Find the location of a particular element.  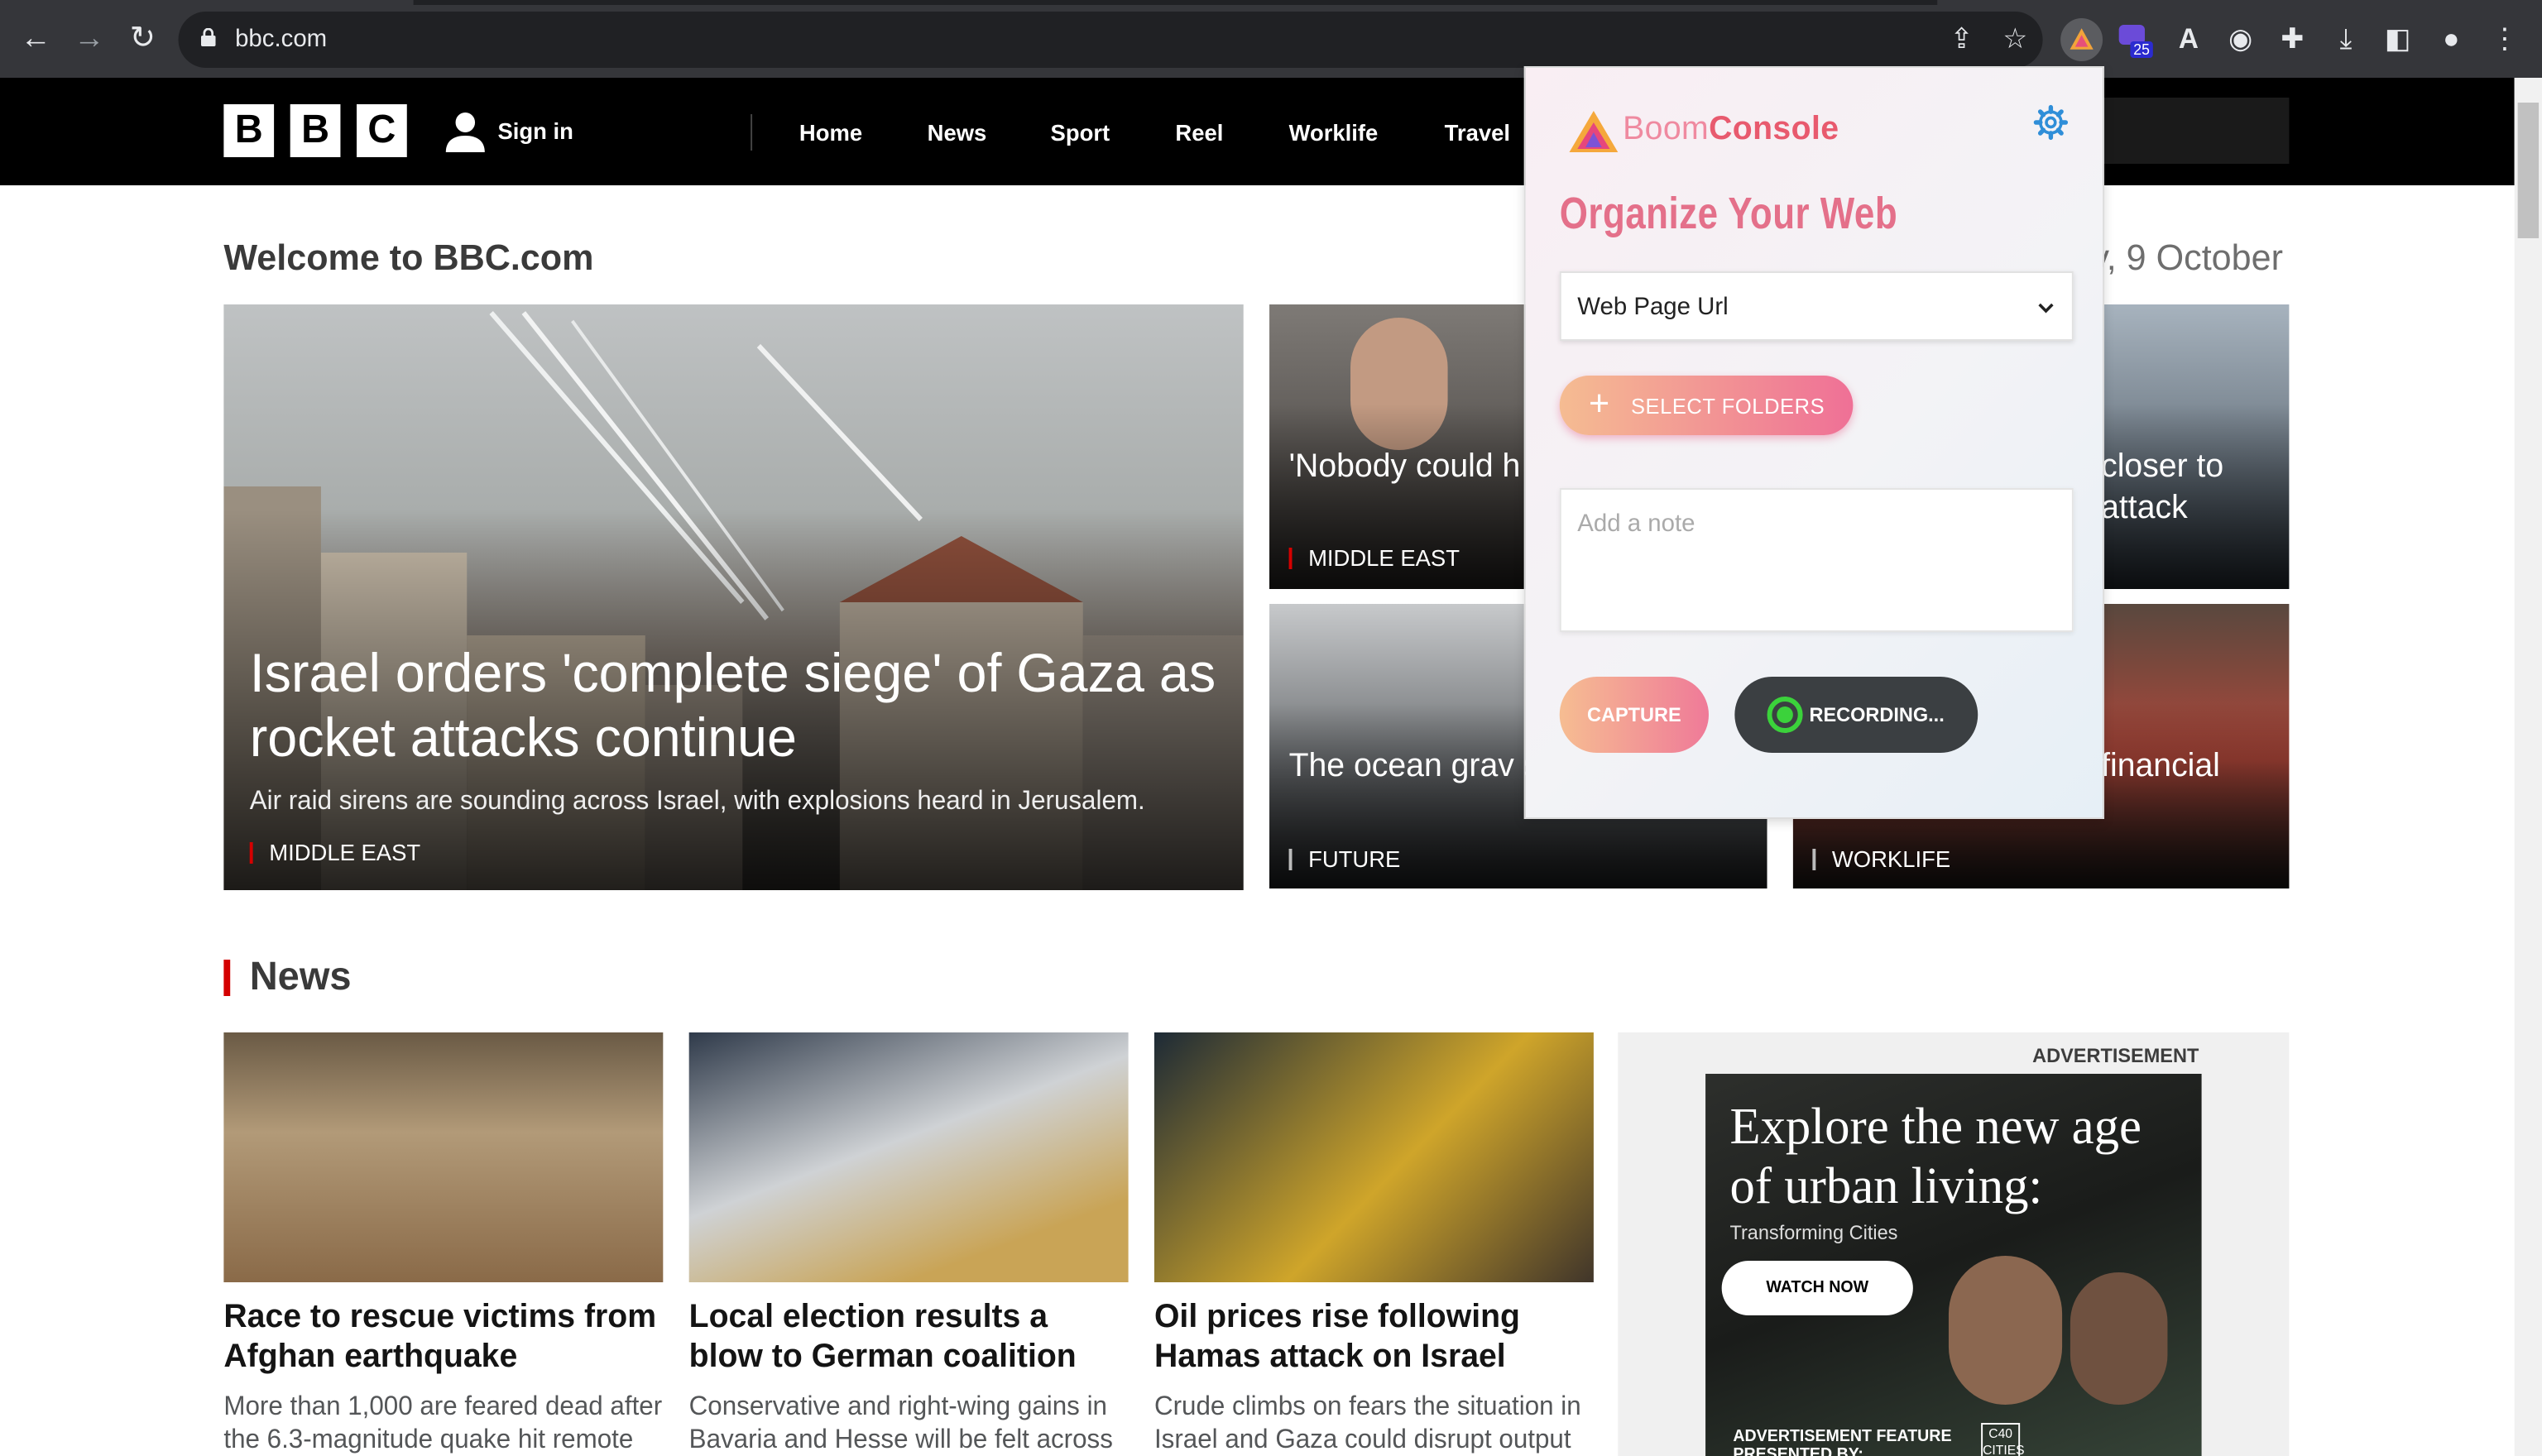

c40-logo: C40 CITIES is located at coordinates (2003, 1439).